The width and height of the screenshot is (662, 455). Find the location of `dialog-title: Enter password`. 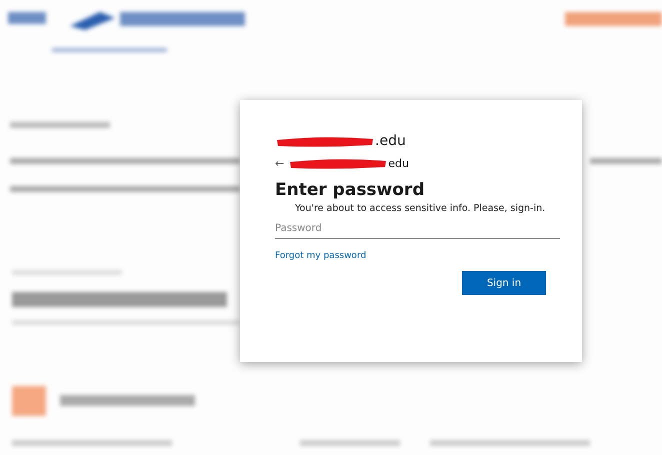

dialog-title: Enter password is located at coordinates (350, 190).